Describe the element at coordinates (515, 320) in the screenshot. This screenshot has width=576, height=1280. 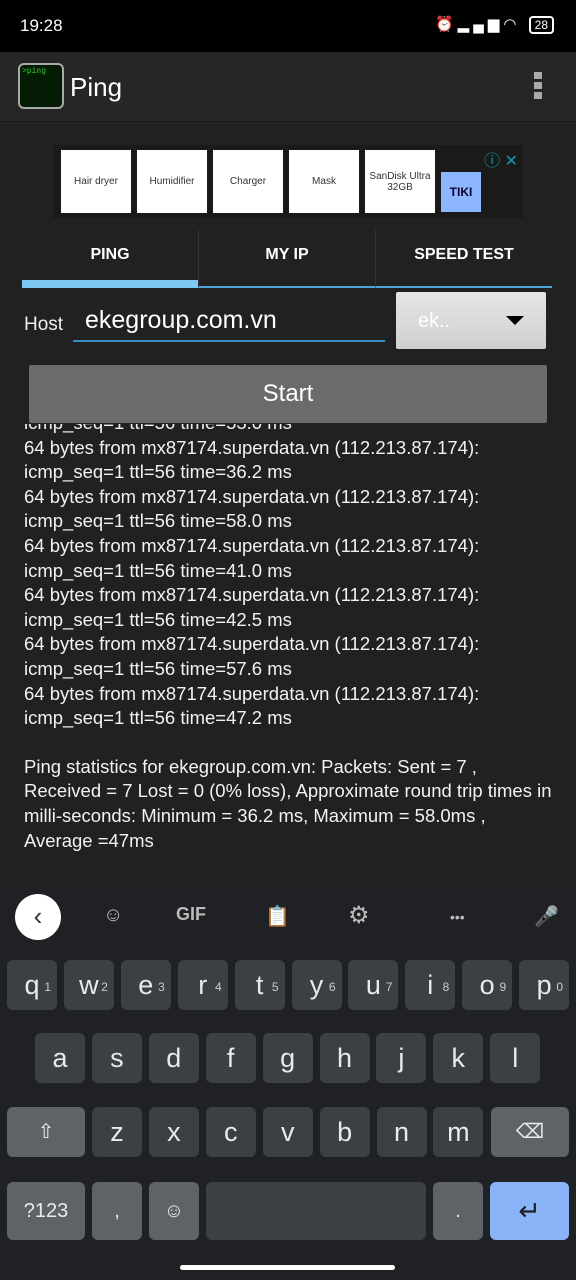
I see `chevron-down-icon` at that location.